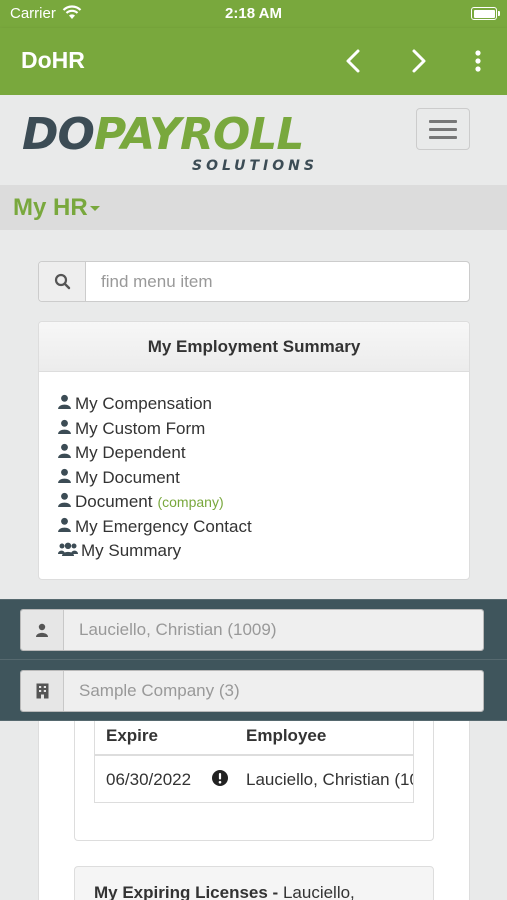 The height and width of the screenshot is (900, 507). Describe the element at coordinates (263, 551) in the screenshot. I see `summary-link-6: My Summary` at that location.